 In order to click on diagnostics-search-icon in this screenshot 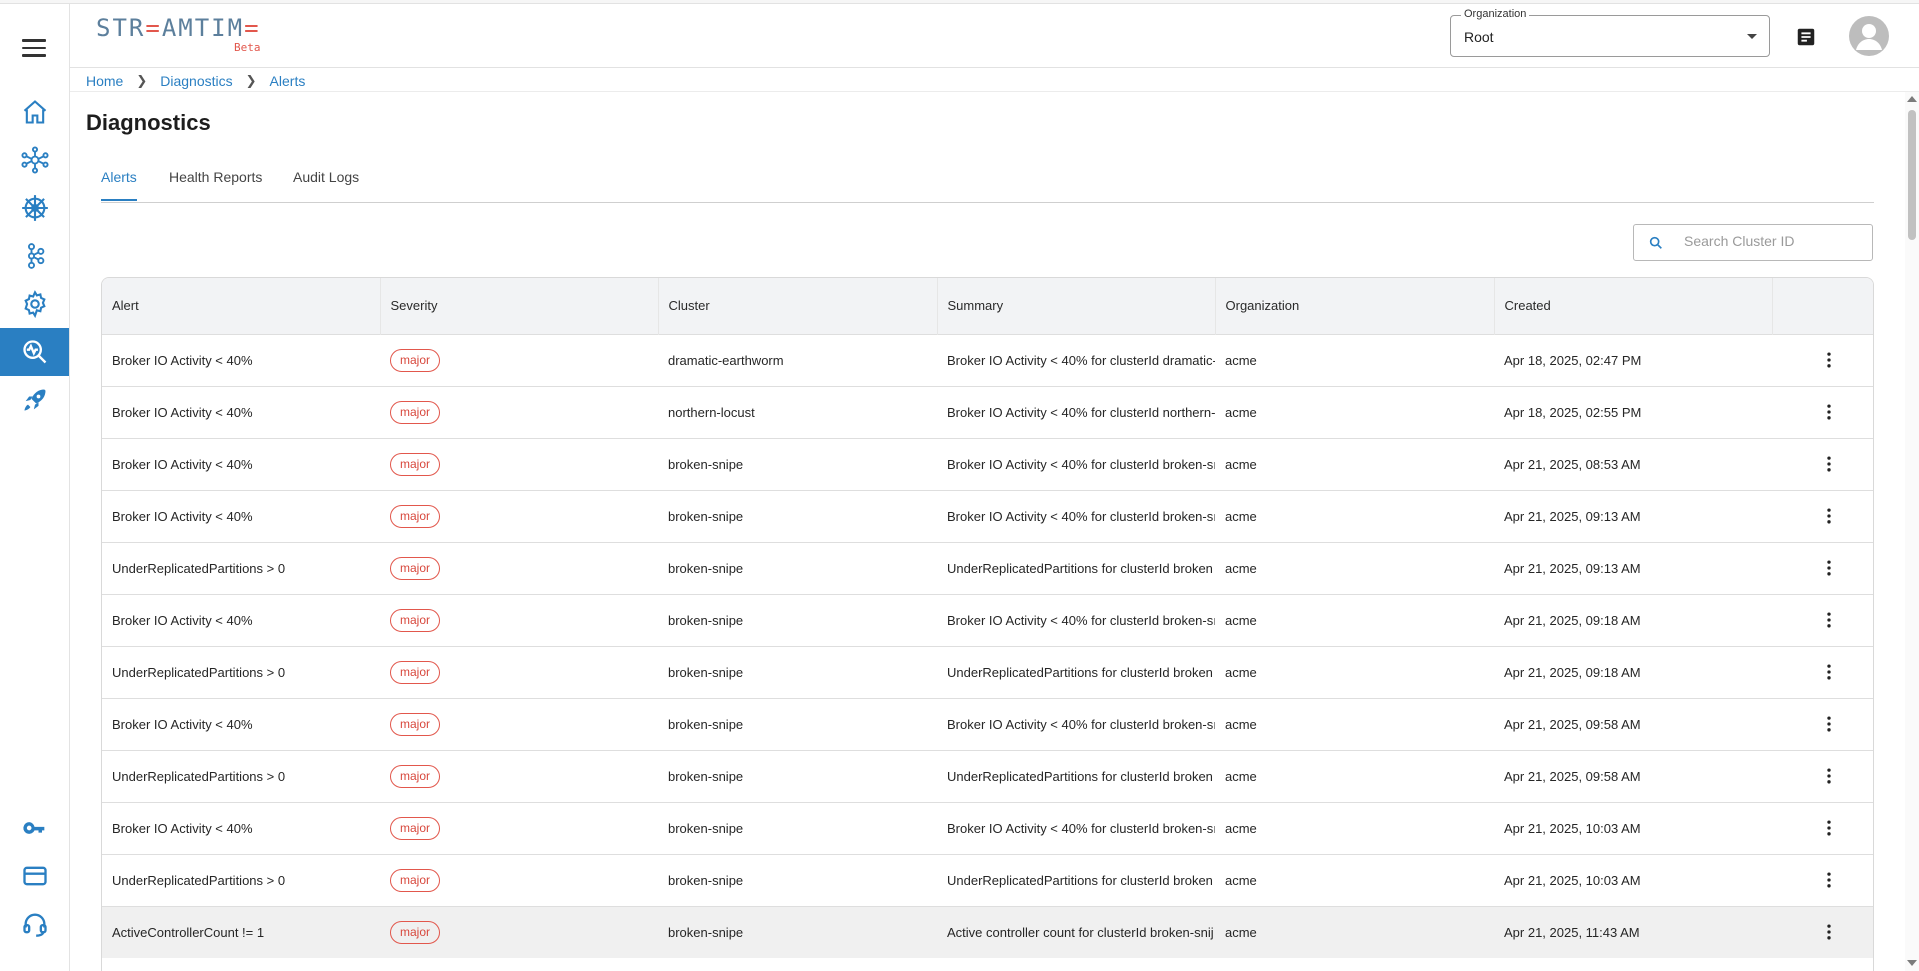, I will do `click(34, 352)`.